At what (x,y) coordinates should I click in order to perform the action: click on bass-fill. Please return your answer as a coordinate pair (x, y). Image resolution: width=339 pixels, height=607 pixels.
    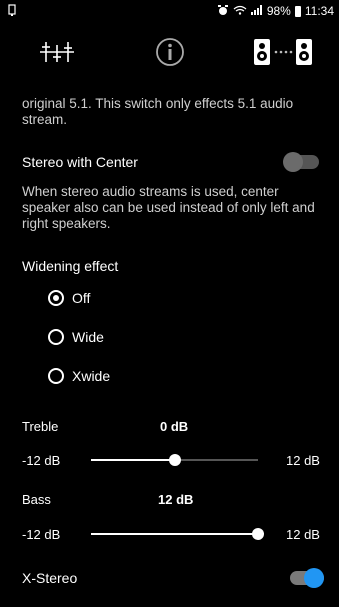
    Looking at the image, I should click on (174, 534).